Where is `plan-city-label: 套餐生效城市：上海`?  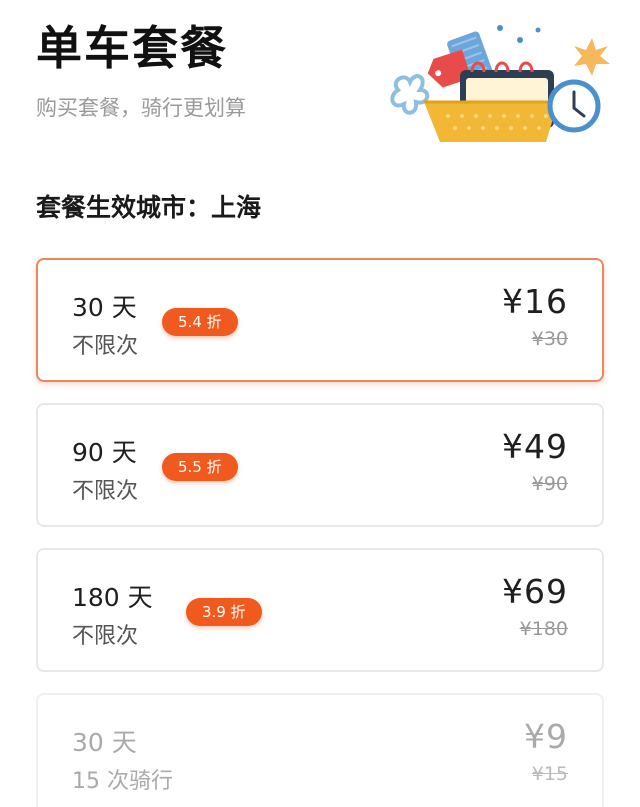 plan-city-label: 套餐生效城市：上海 is located at coordinates (149, 207).